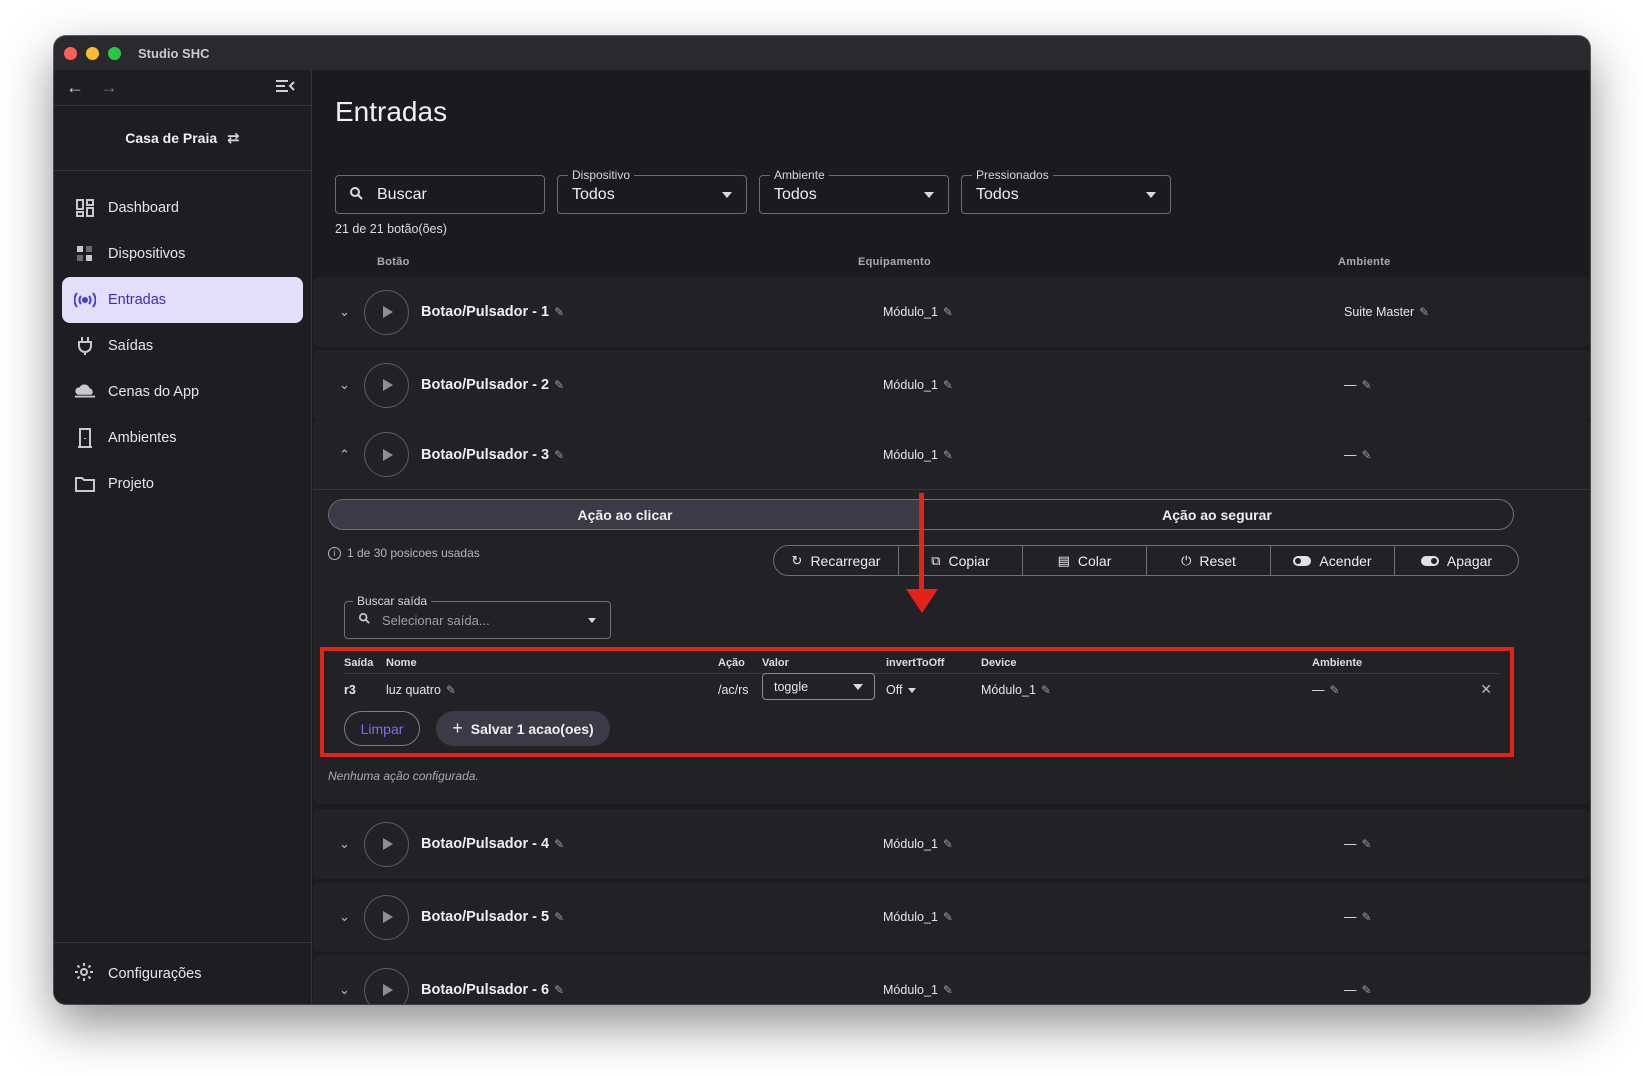  Describe the element at coordinates (733, 690) in the screenshot. I see `cell-acao: /ac/rs` at that location.